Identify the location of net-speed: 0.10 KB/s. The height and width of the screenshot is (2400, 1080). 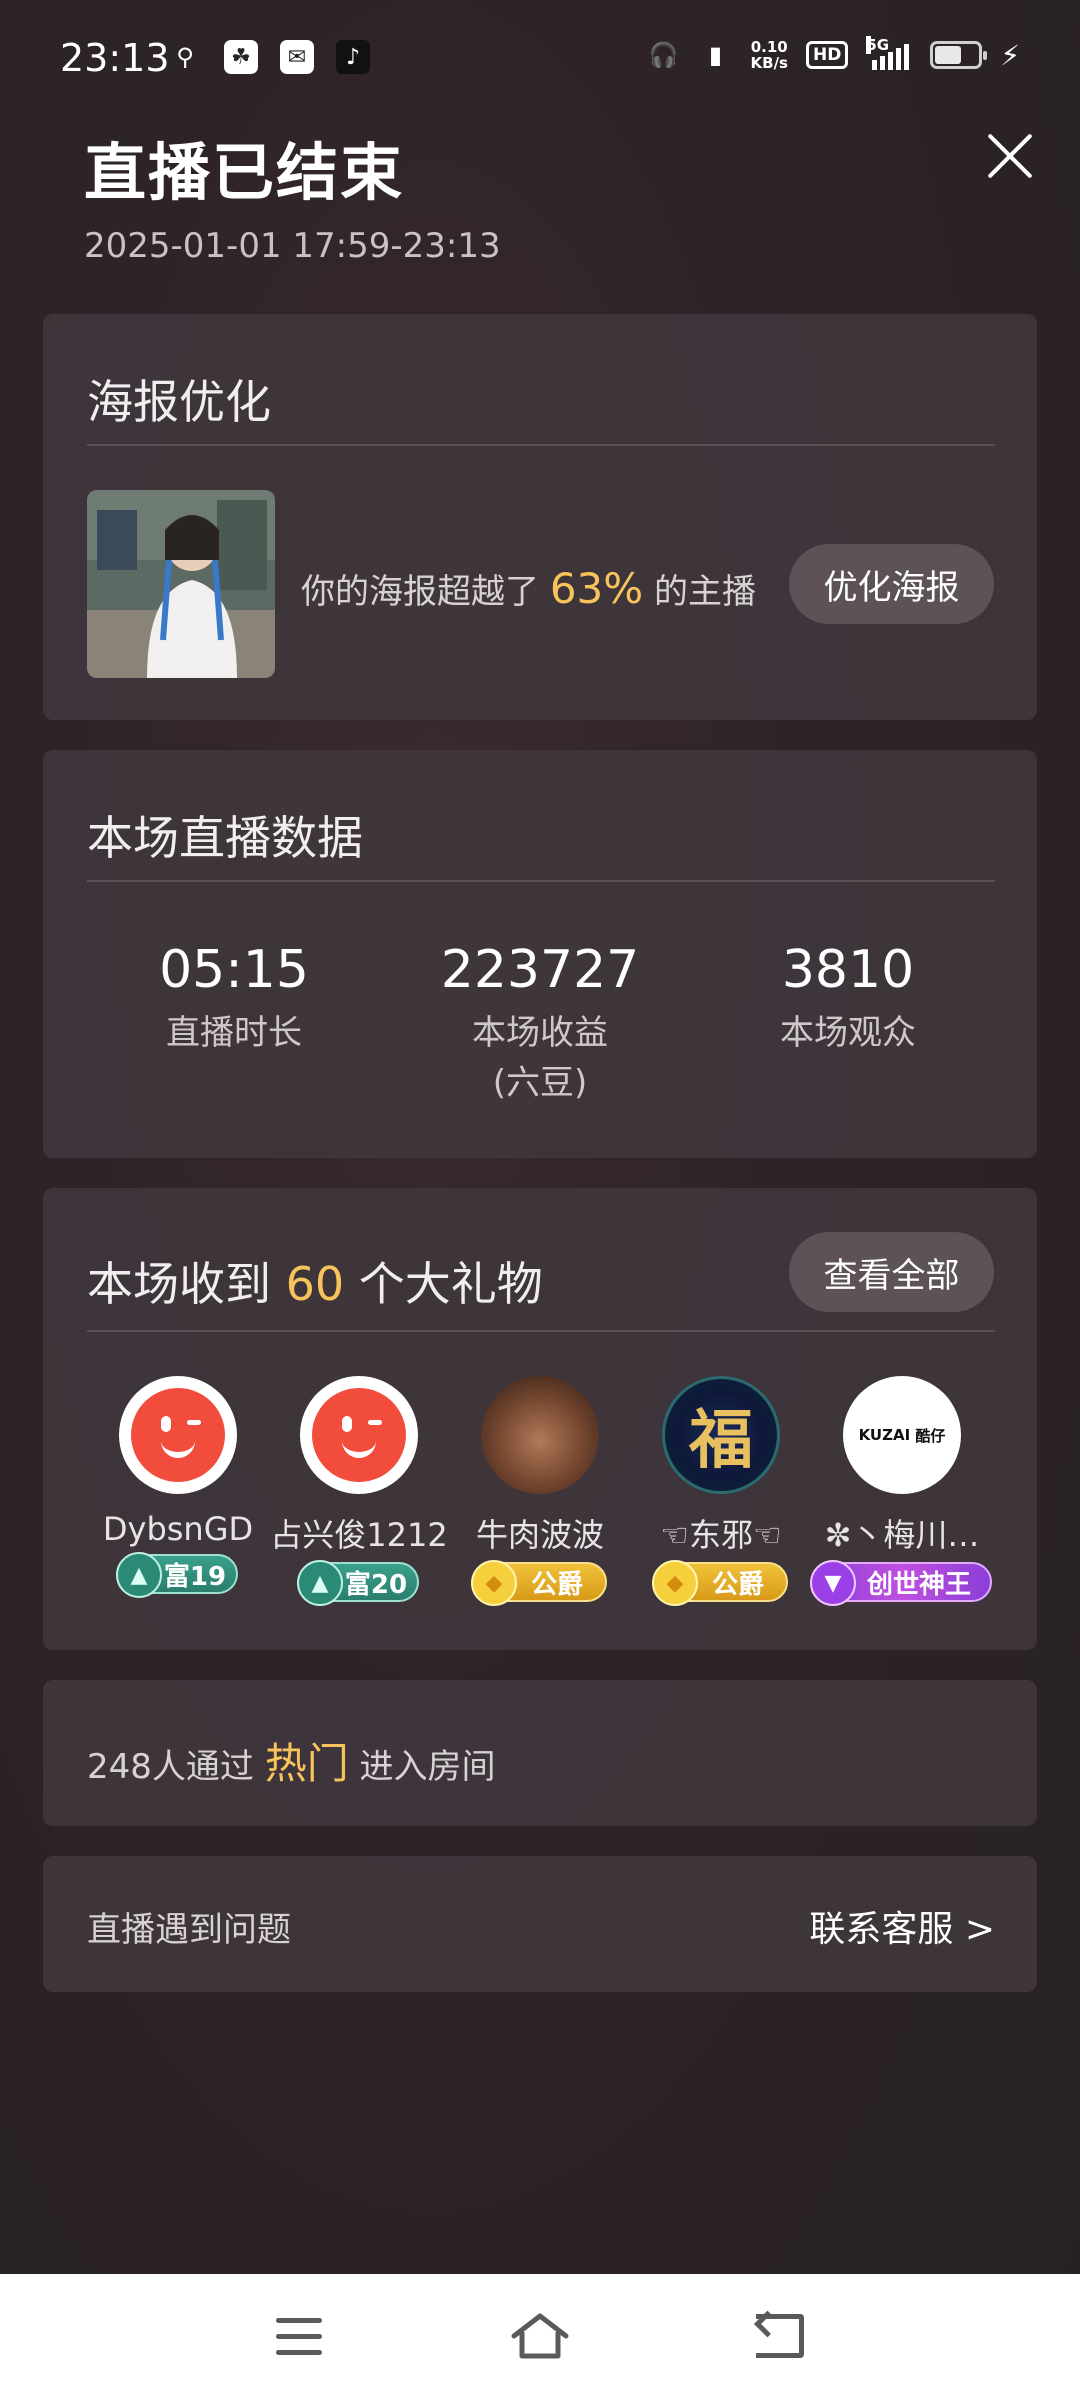
(769, 55).